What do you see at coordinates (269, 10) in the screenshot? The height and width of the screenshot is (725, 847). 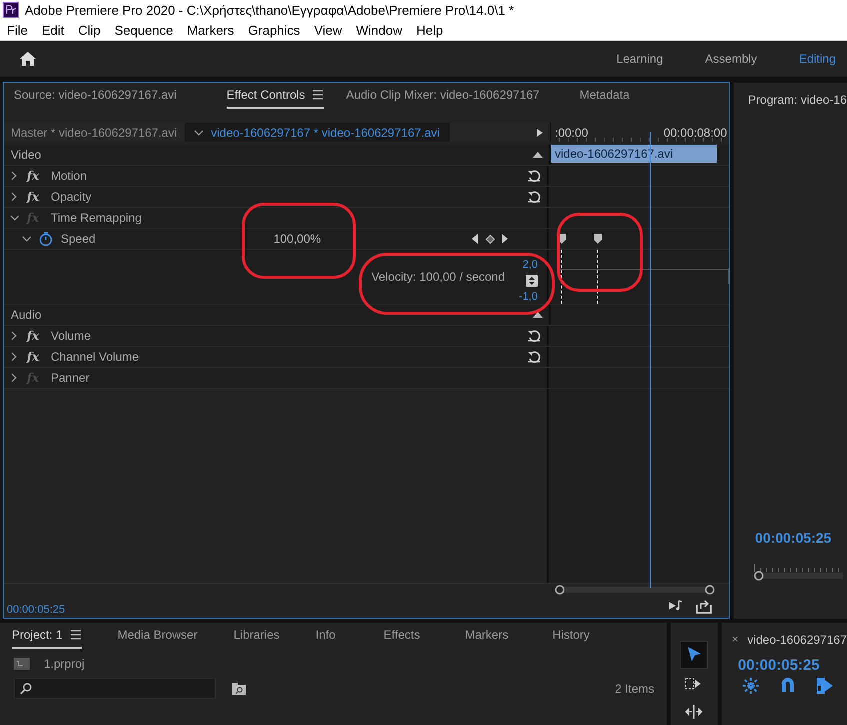 I see `window-title: Adobe Premiere Pro 2020 - C:\Χρήστες\thano\Εγγραφα\Adobe\Premiere Pro\14.0\1 *` at bounding box center [269, 10].